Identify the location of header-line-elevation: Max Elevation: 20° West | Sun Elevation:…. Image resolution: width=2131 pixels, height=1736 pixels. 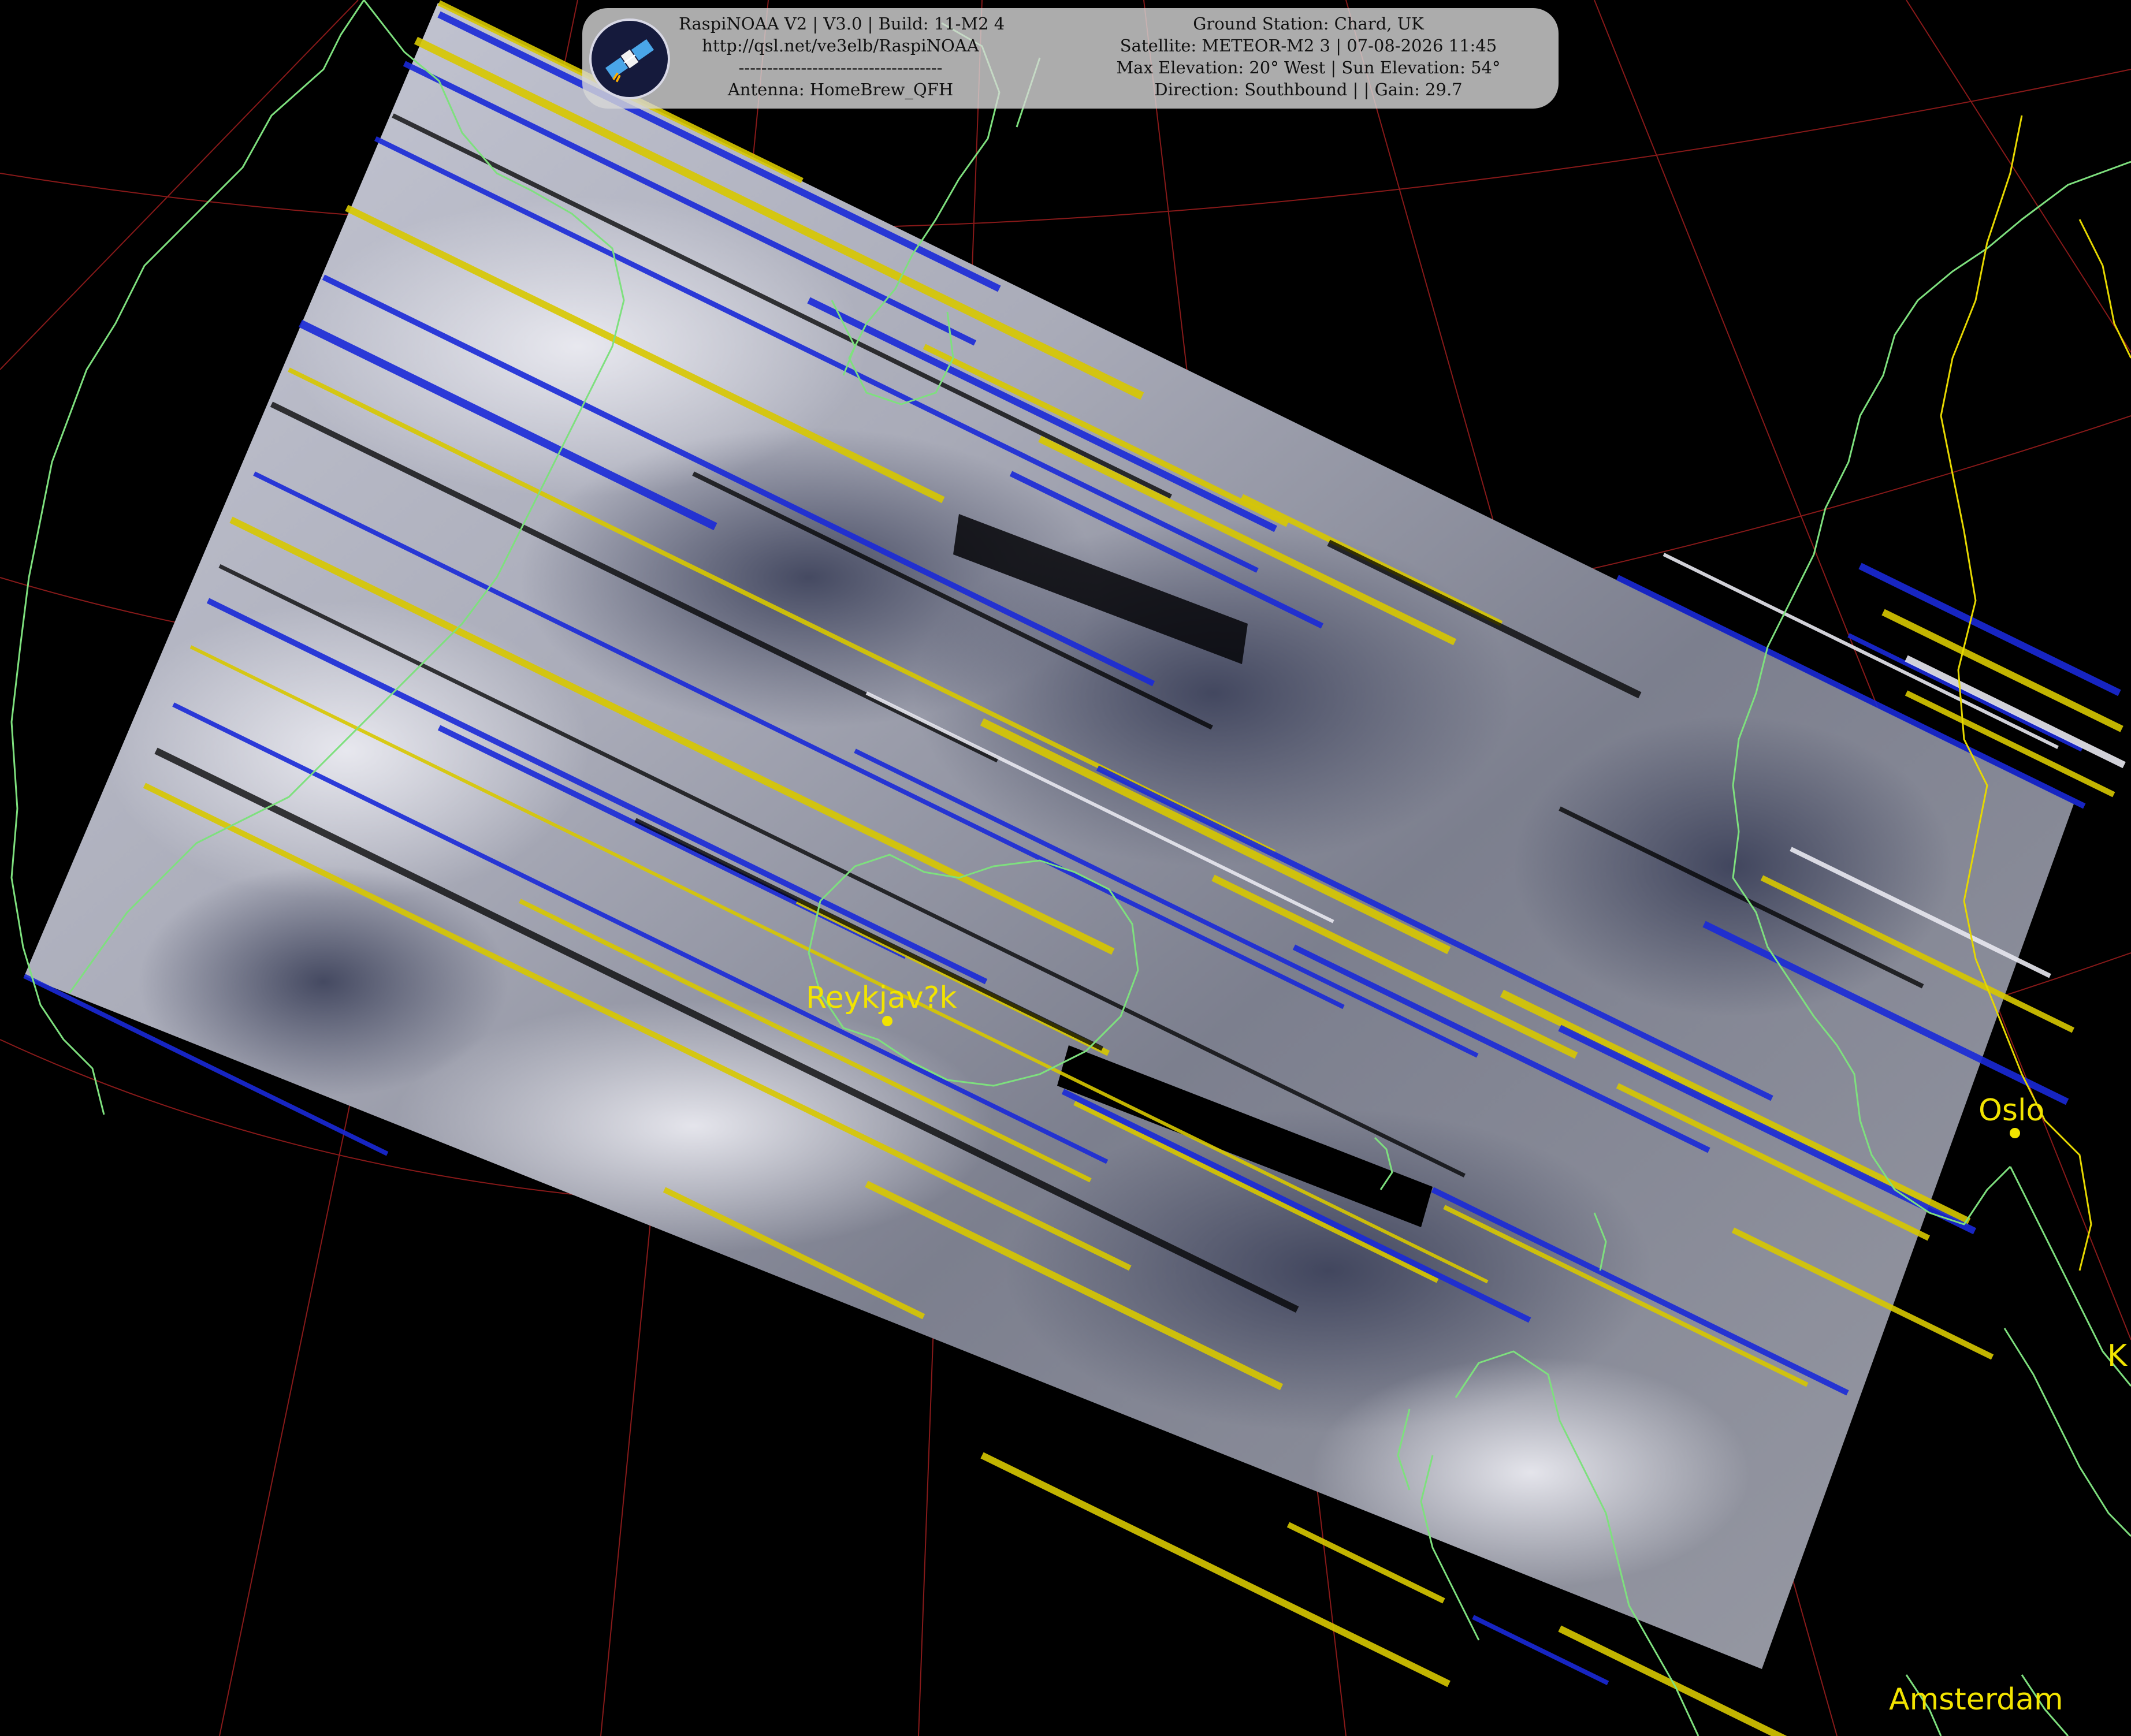
(1308, 68).